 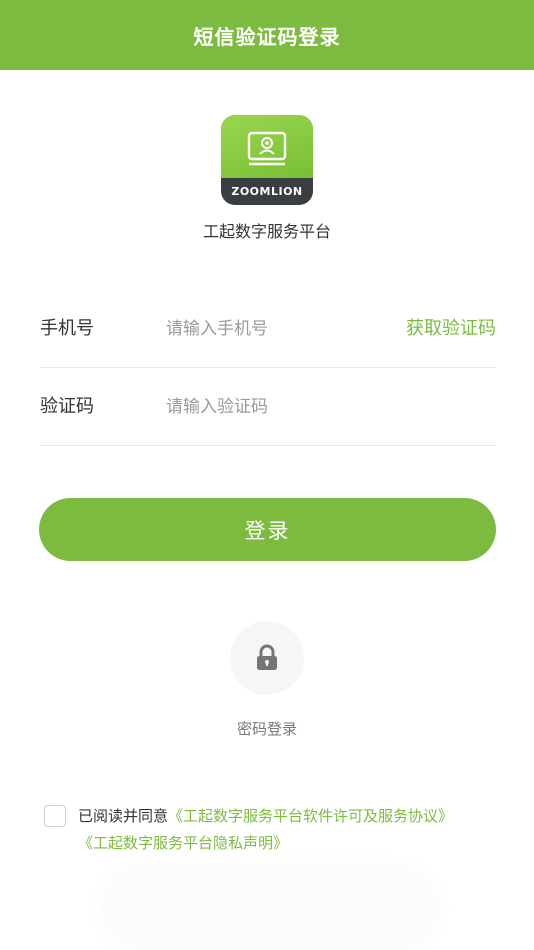 I want to click on lock-icon, so click(x=267, y=657).